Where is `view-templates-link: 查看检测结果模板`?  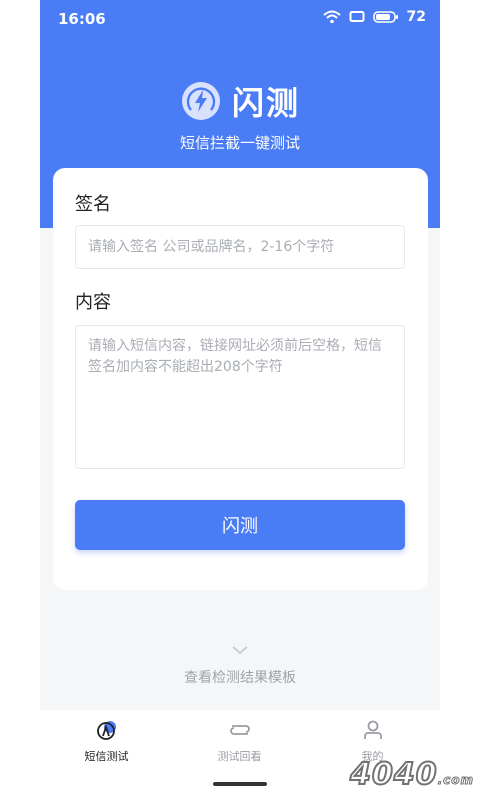 view-templates-link: 查看检测结果模板 is located at coordinates (240, 666).